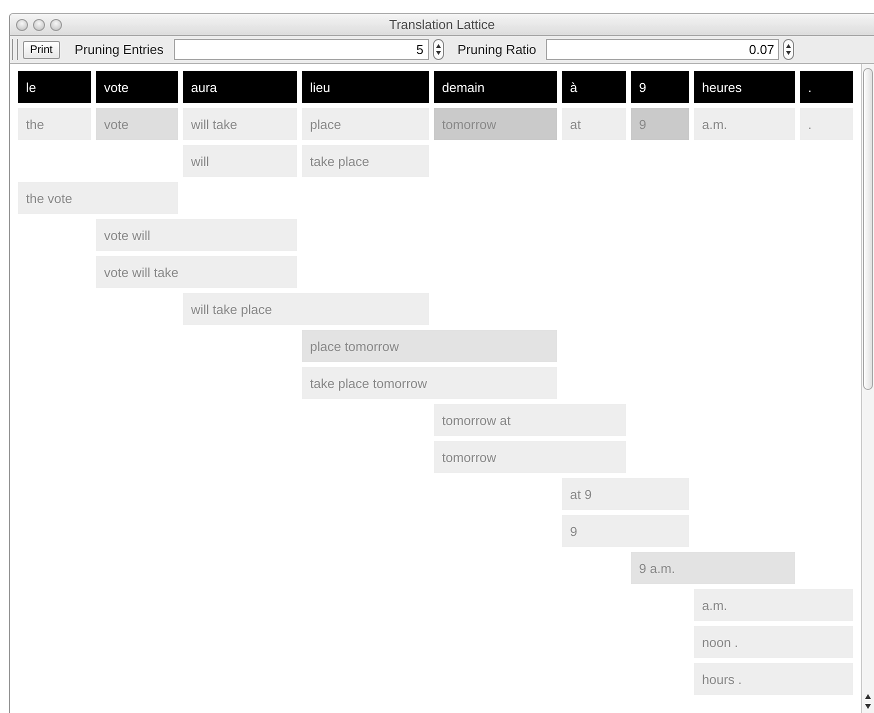  I want to click on source-word: heures, so click(744, 87).